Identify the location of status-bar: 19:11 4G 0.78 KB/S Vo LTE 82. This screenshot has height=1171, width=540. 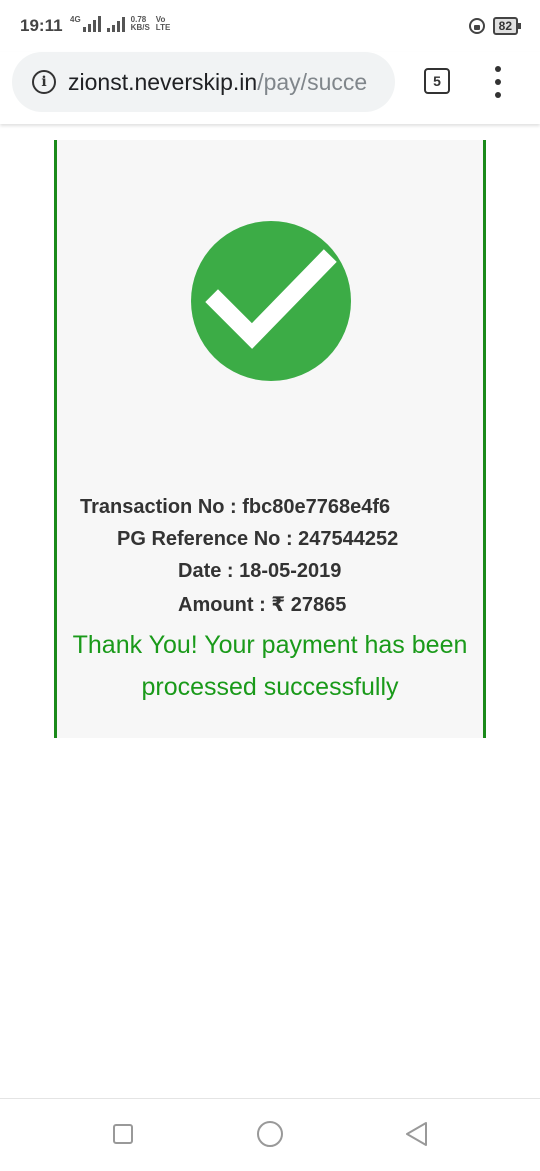
(270, 26).